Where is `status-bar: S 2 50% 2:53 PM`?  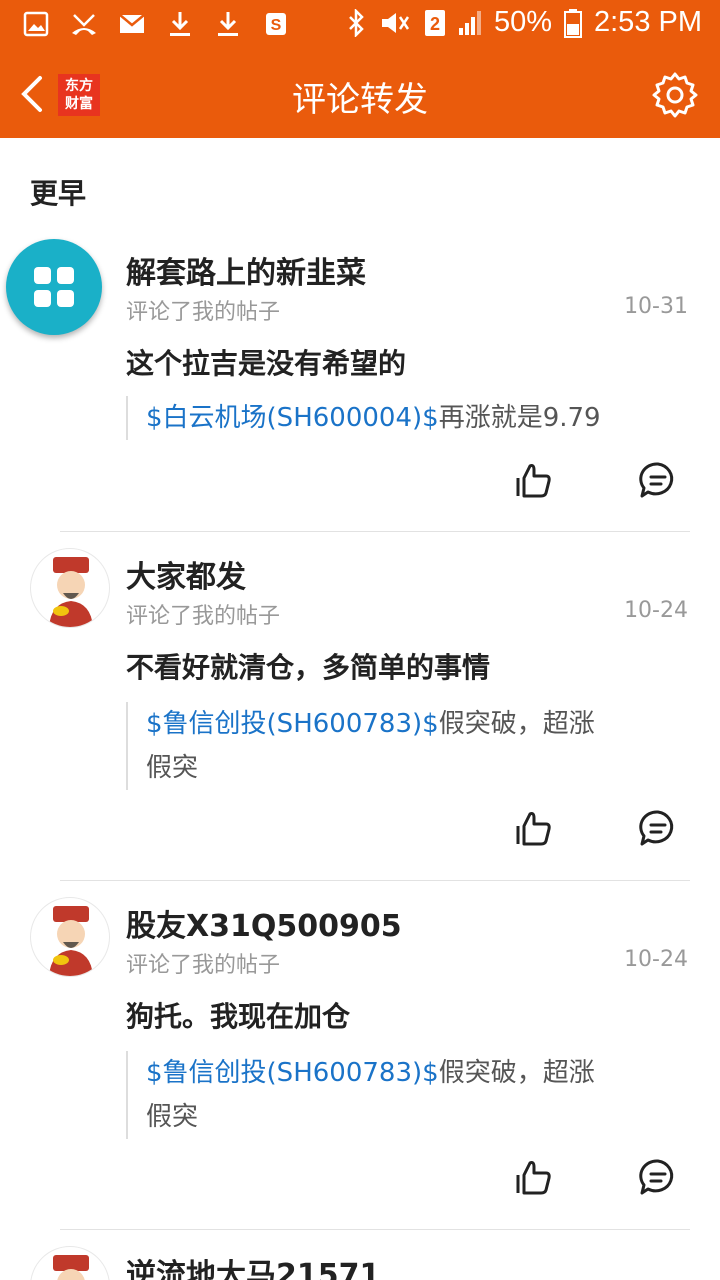
status-bar: S 2 50% 2:53 PM is located at coordinates (360, 25).